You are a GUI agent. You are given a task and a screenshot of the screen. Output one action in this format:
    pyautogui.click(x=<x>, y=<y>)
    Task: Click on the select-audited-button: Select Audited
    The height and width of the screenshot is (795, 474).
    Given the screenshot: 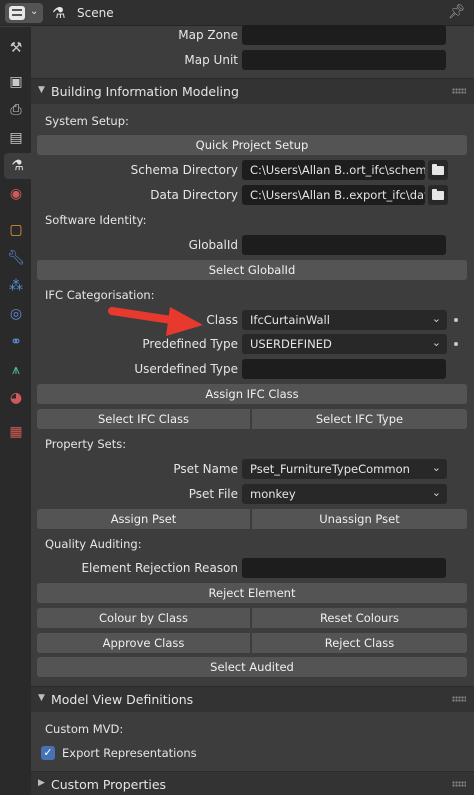 What is the action you would take?
    pyautogui.click(x=252, y=667)
    